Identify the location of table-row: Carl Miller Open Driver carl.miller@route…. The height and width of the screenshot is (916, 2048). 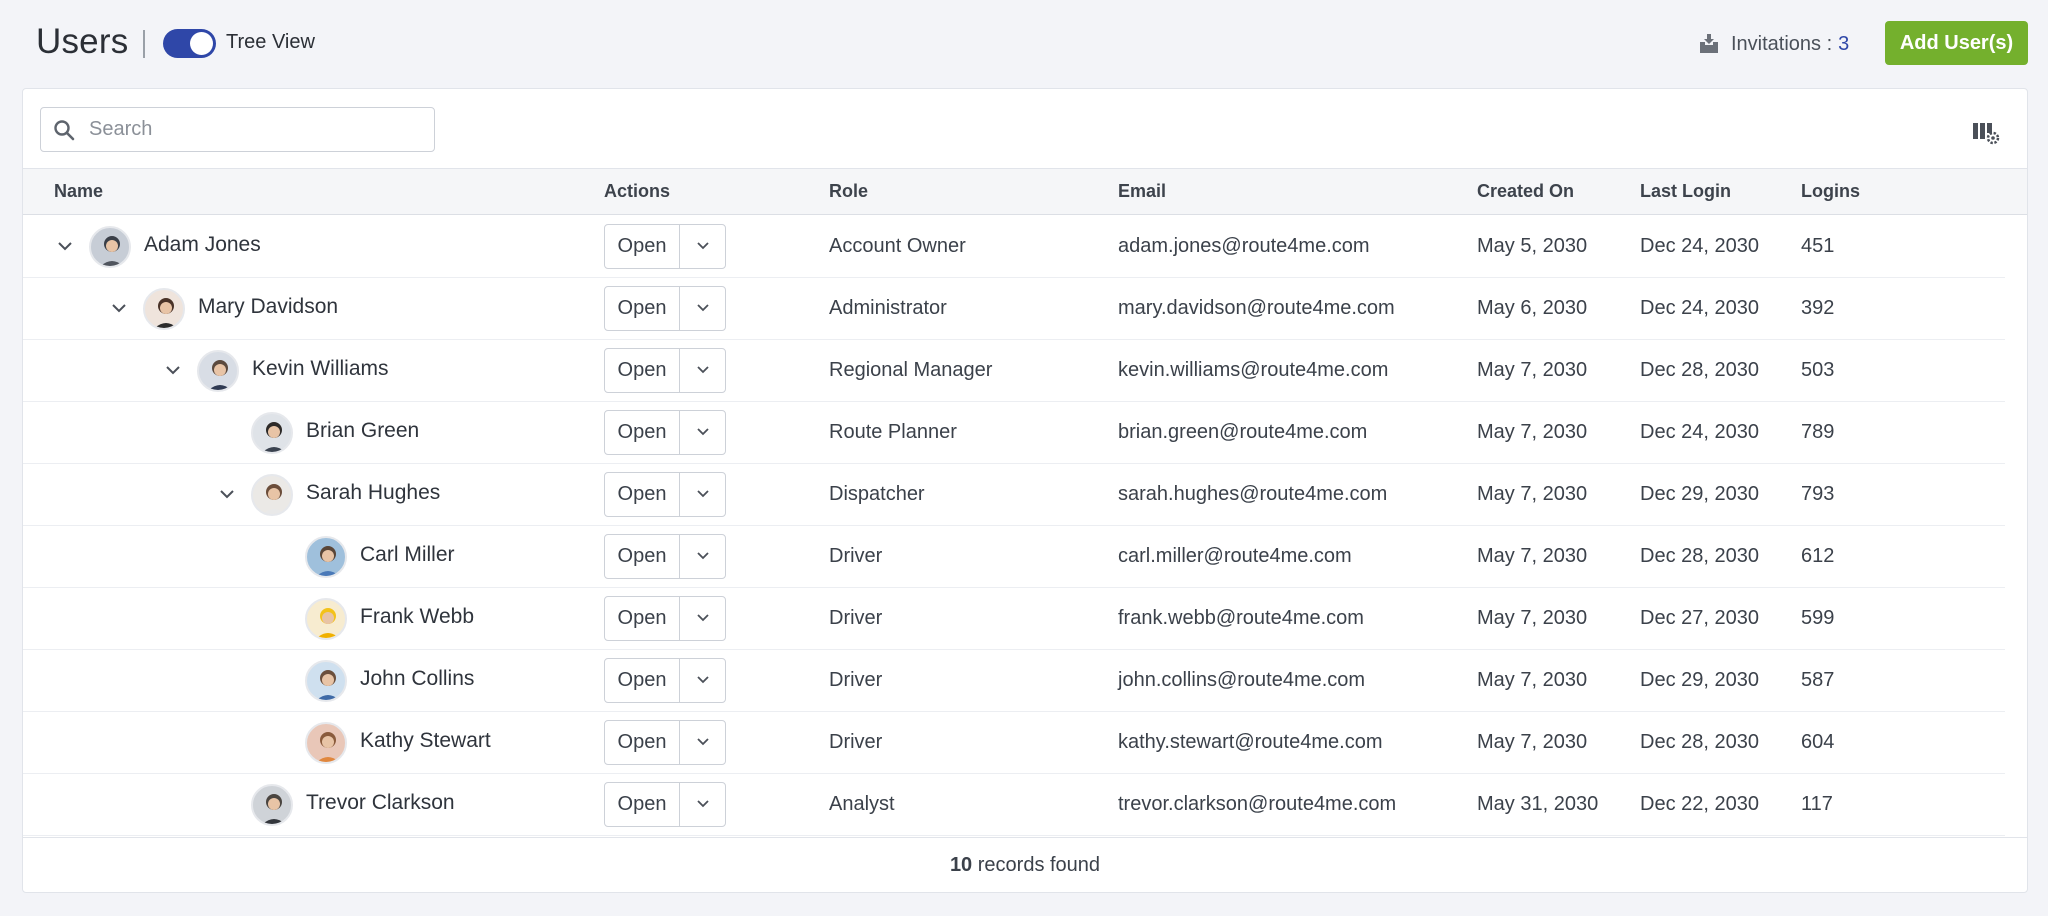
(1014, 557).